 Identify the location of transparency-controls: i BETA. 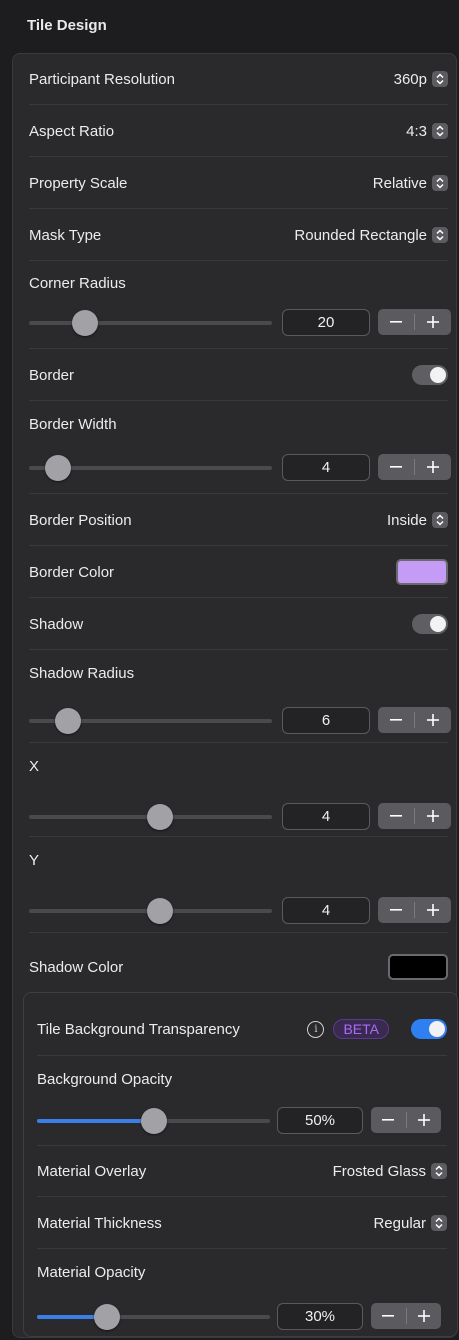
(377, 1029).